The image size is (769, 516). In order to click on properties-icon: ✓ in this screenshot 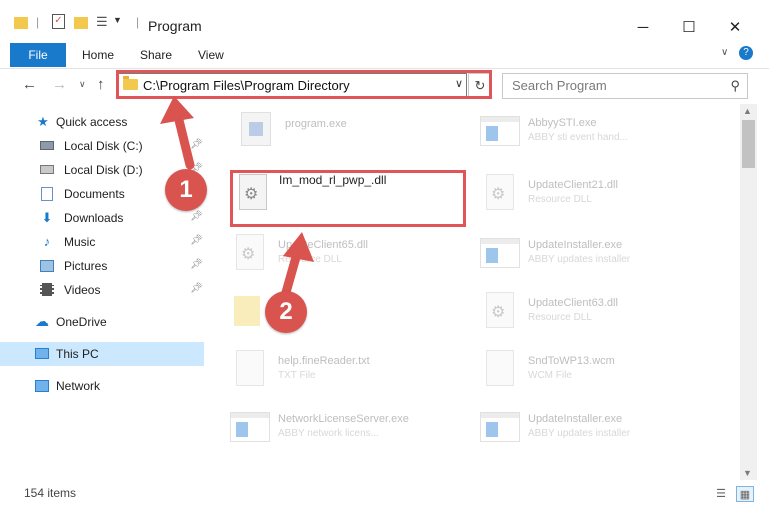, I will do `click(58, 21)`.